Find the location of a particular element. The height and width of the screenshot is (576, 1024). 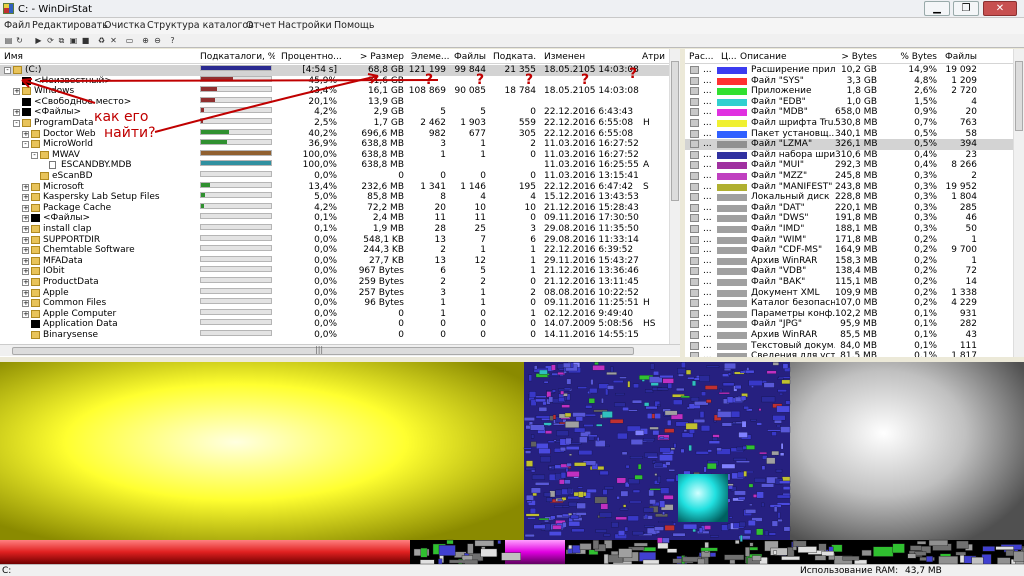

minimize-button: ▁ is located at coordinates (937, 8).